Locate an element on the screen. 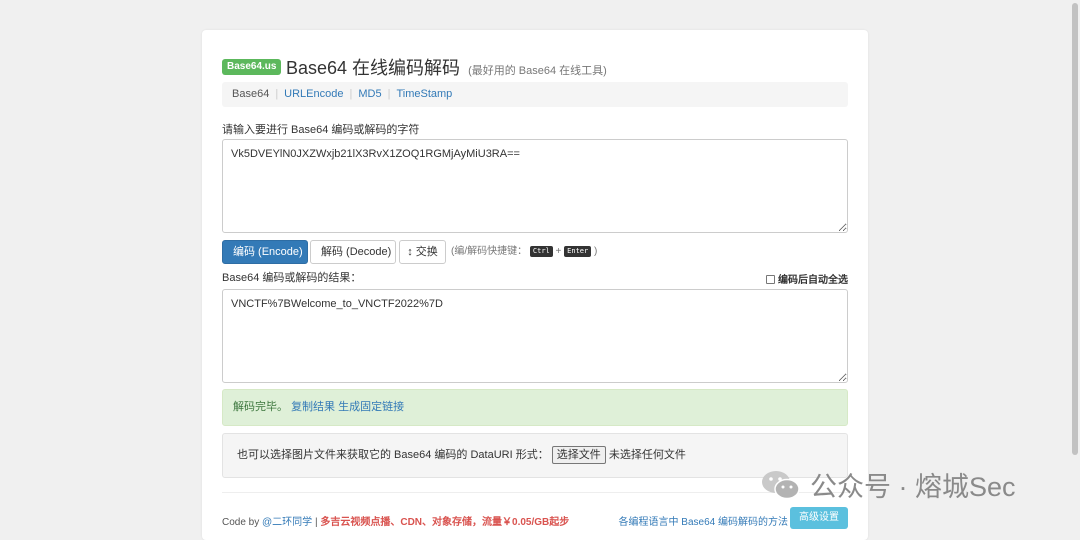  footer-divider is located at coordinates (535, 492).